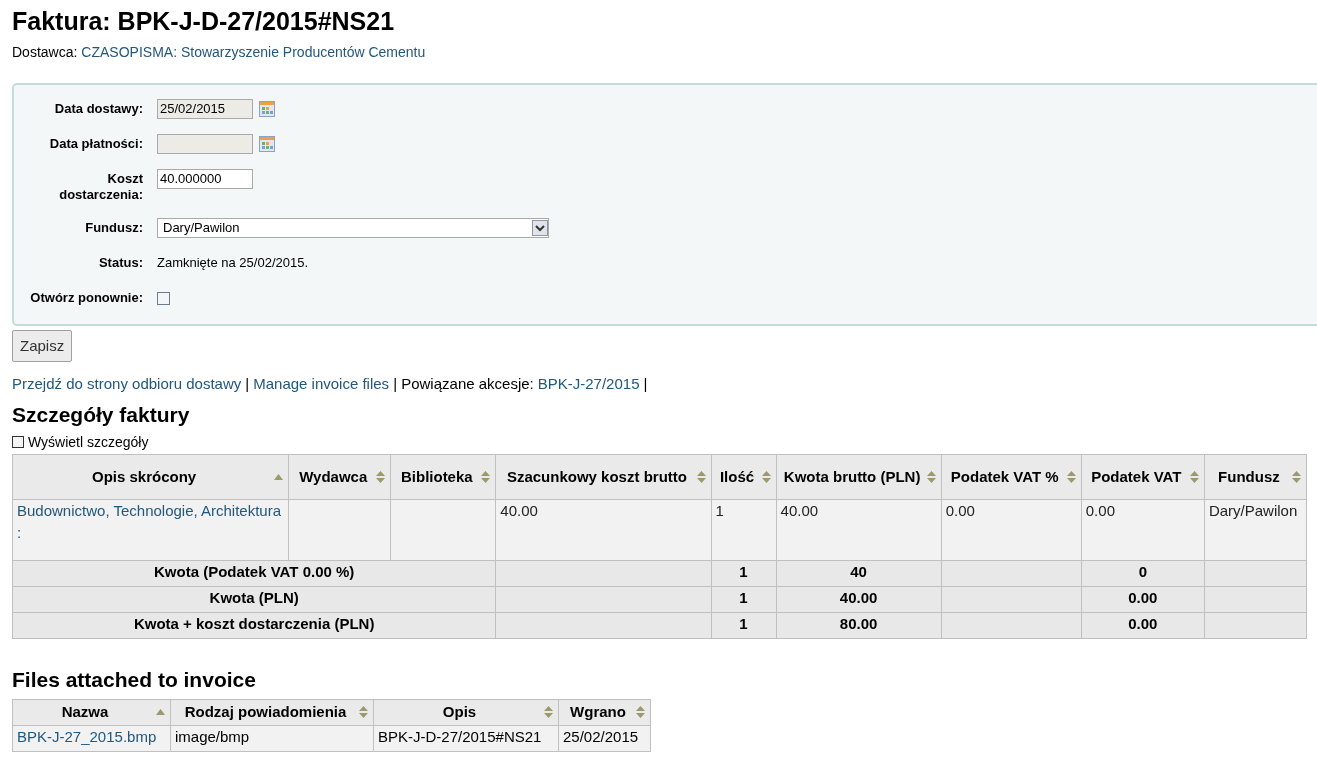 This screenshot has height=761, width=1317. What do you see at coordinates (254, 625) in the screenshot?
I see `total-label: Kwota + koszt dostarczenia (PLN)` at bounding box center [254, 625].